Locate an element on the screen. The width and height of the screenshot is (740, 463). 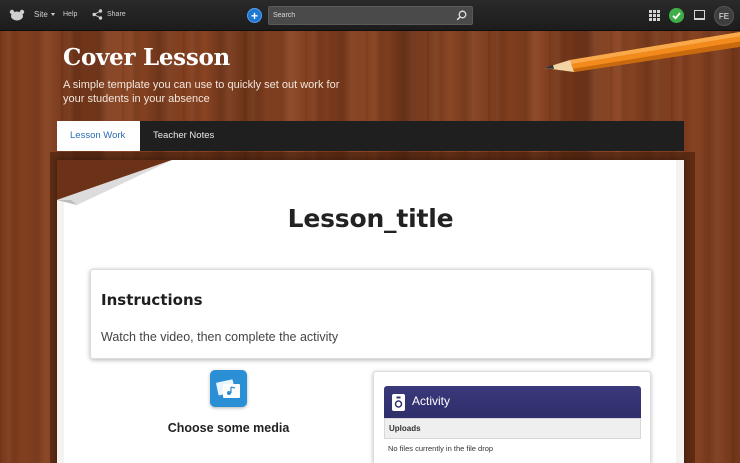
device-icon is located at coordinates (699, 15).